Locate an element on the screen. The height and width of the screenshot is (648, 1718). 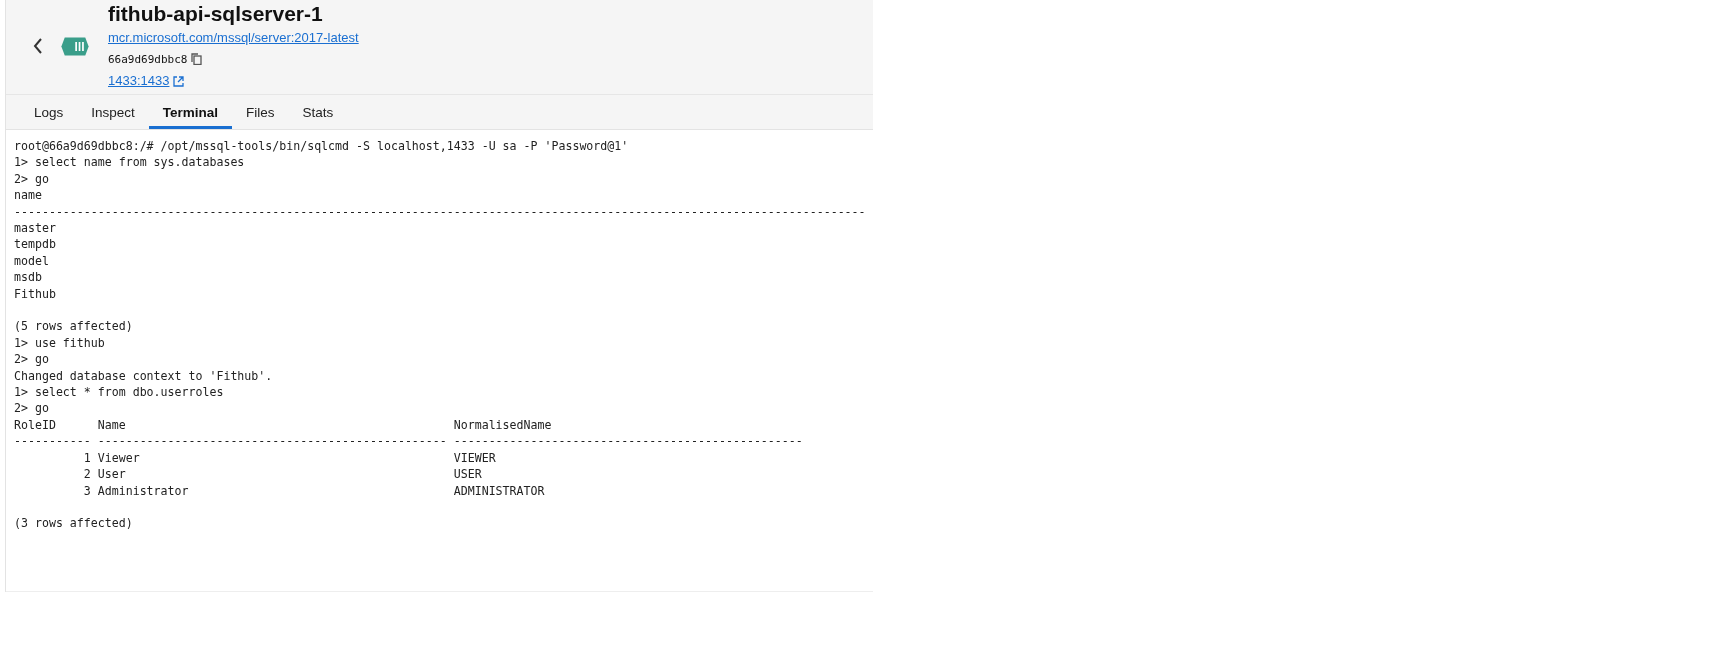
terminal-line: root@66a9d69dbbc8:/# /opt/mssql-tools/bin/sqlcmd -S localhost,1433 -U sa -P 'Password@1' is located at coordinates (322, 146).